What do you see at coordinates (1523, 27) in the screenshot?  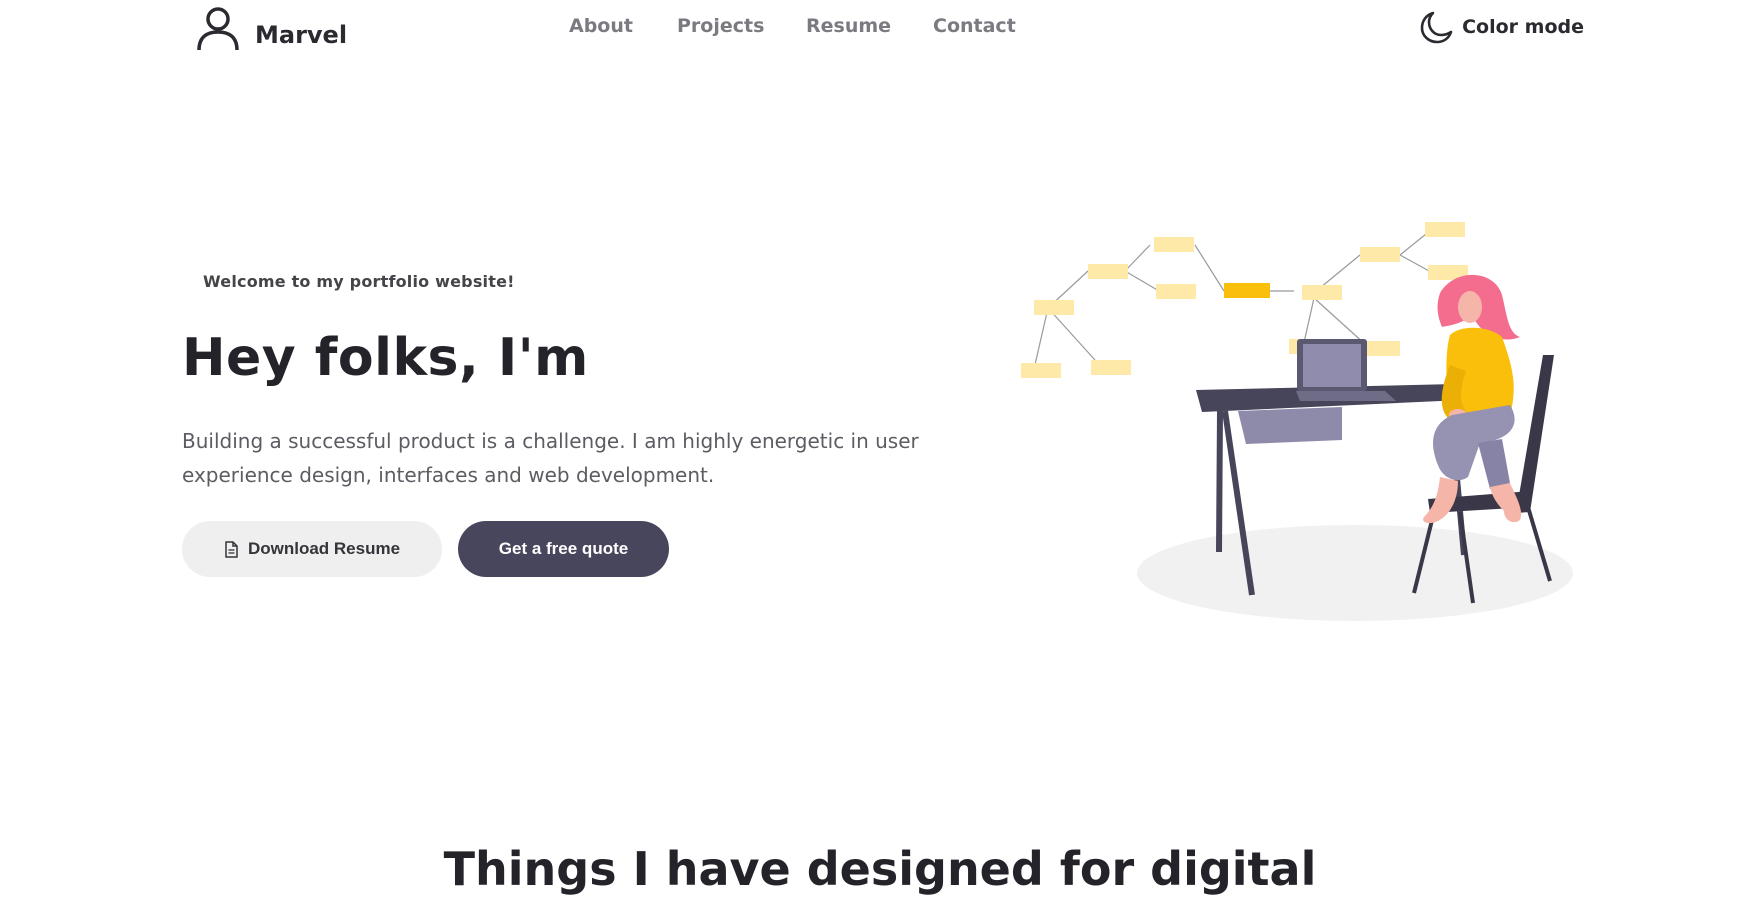 I see `color-mode-label: Color mode` at bounding box center [1523, 27].